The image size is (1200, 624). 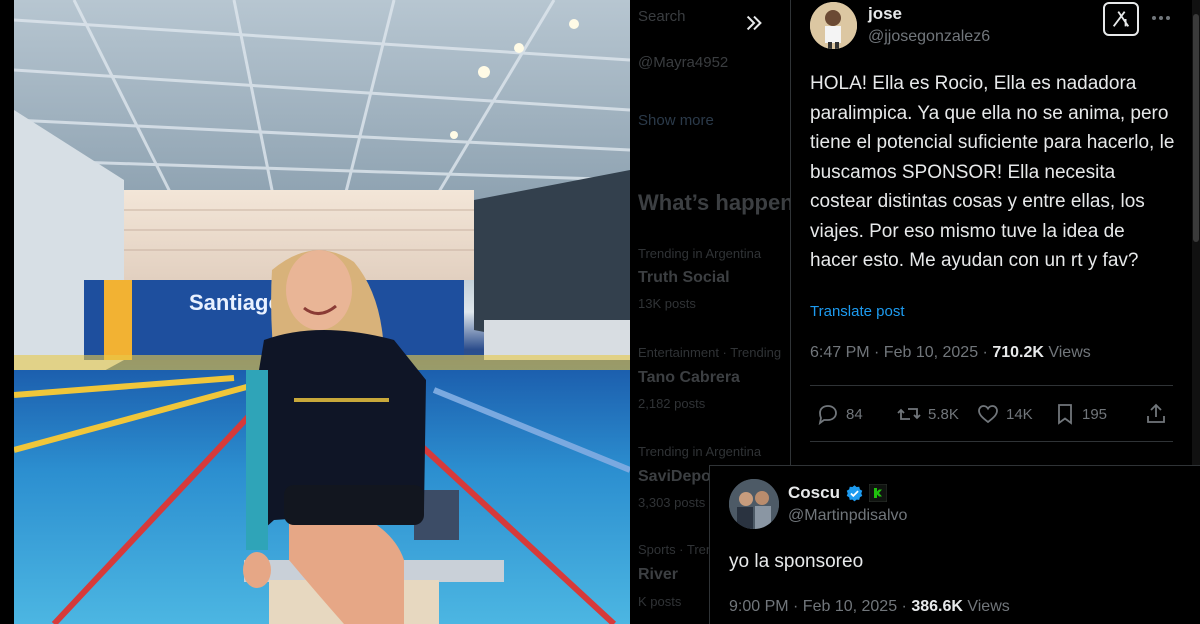 I want to click on more-options-button, so click(x=1161, y=18).